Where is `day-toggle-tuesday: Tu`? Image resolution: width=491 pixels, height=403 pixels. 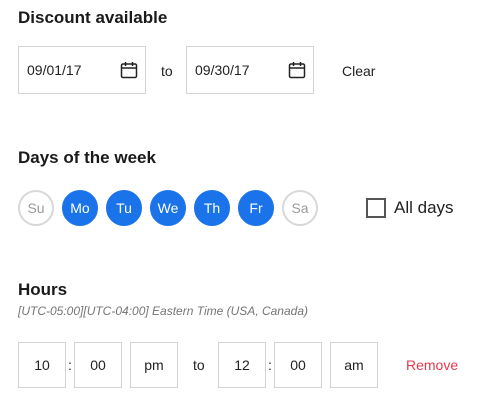 day-toggle-tuesday: Tu is located at coordinates (124, 208).